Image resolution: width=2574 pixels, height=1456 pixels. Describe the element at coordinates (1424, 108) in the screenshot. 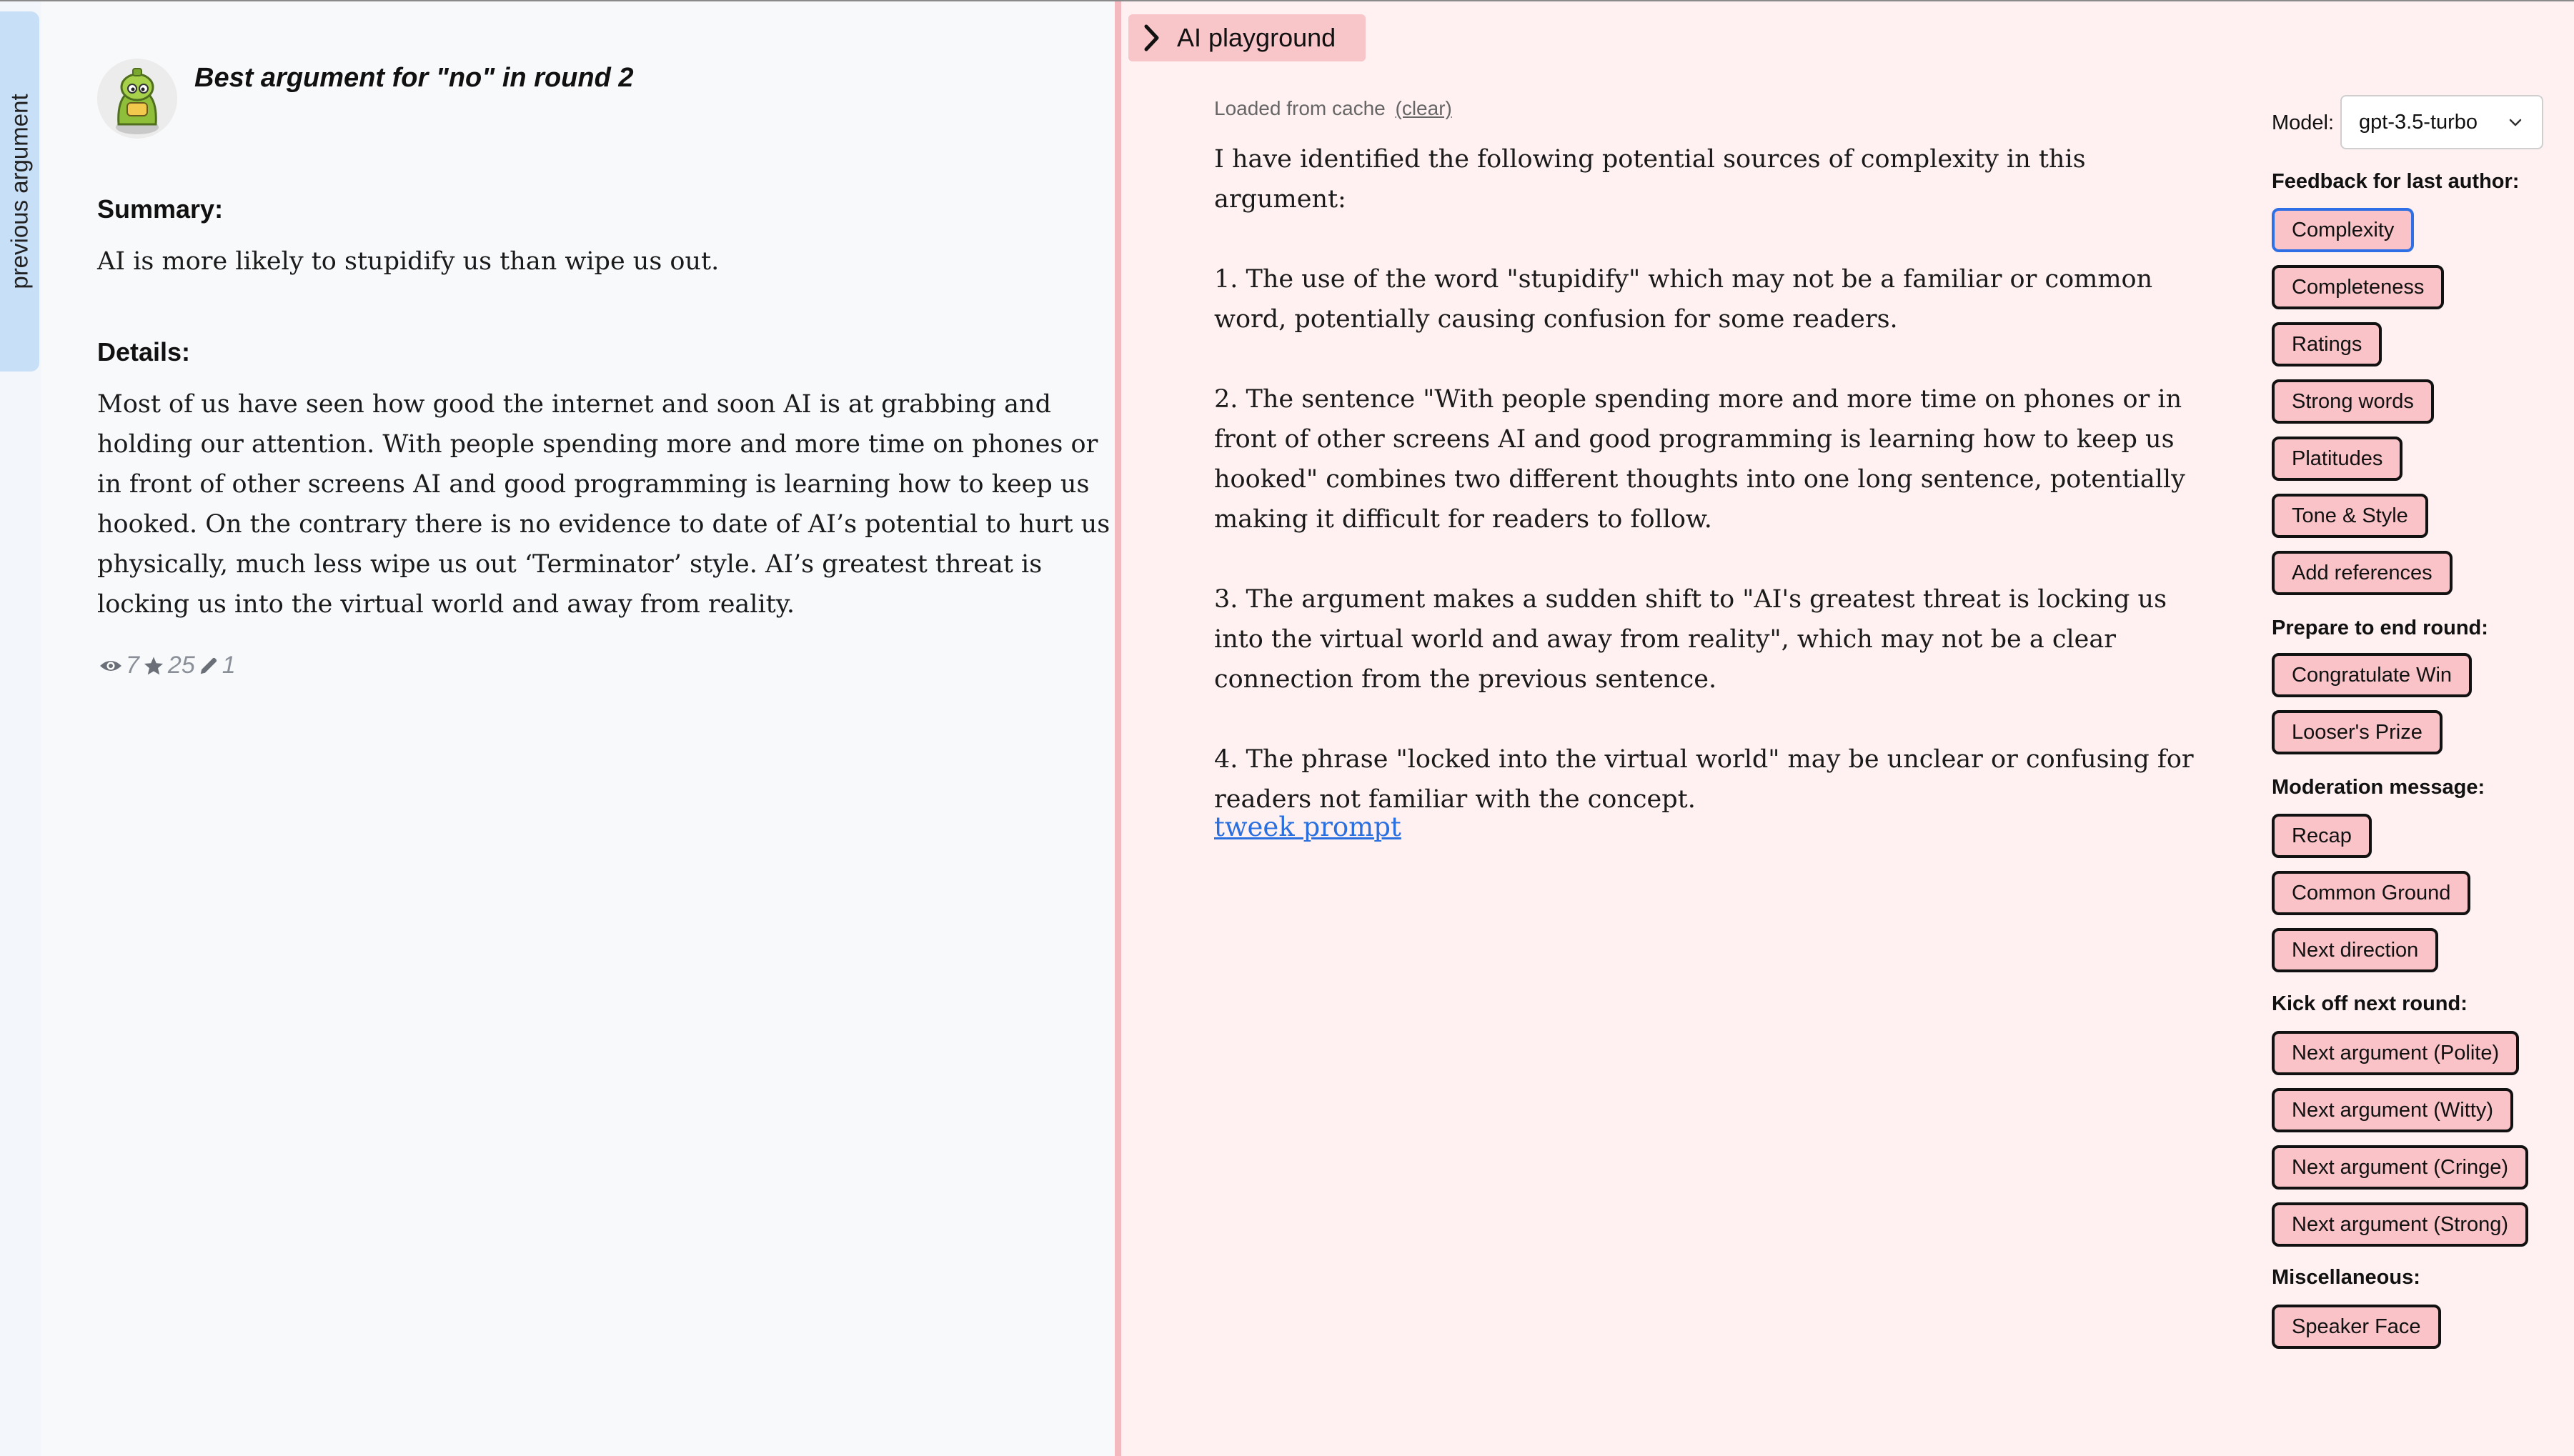

I see `clear-cache-link: (clear)` at that location.